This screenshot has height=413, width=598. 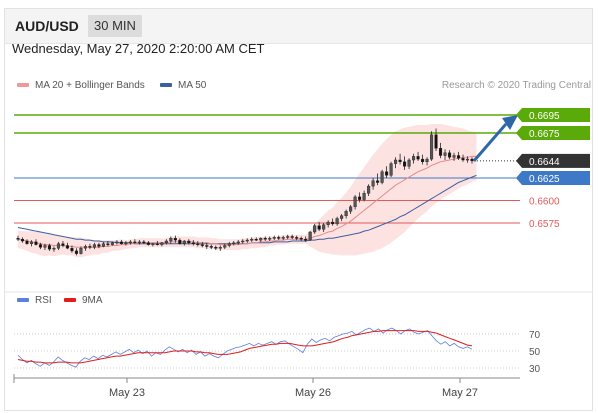 I want to click on level-labels: 0.6695 0.6675 0.6644 0.6625 0.6600 0.6575, so click(x=553, y=169).